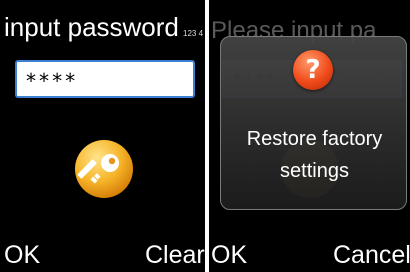 Image resolution: width=410 pixels, height=272 pixels. Describe the element at coordinates (314, 139) in the screenshot. I see `dialog-message-line1: Restore factory` at that location.